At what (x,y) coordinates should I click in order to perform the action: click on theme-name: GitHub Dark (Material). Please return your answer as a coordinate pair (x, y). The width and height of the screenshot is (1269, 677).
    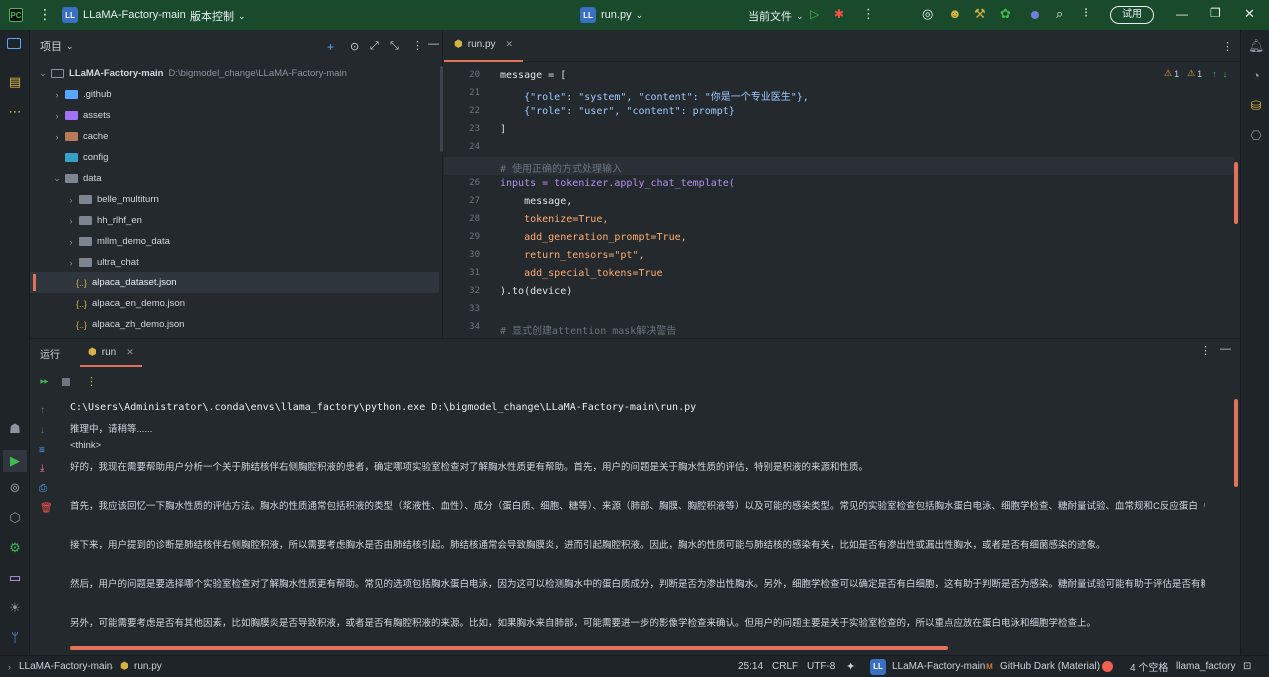
    Looking at the image, I should click on (1050, 666).